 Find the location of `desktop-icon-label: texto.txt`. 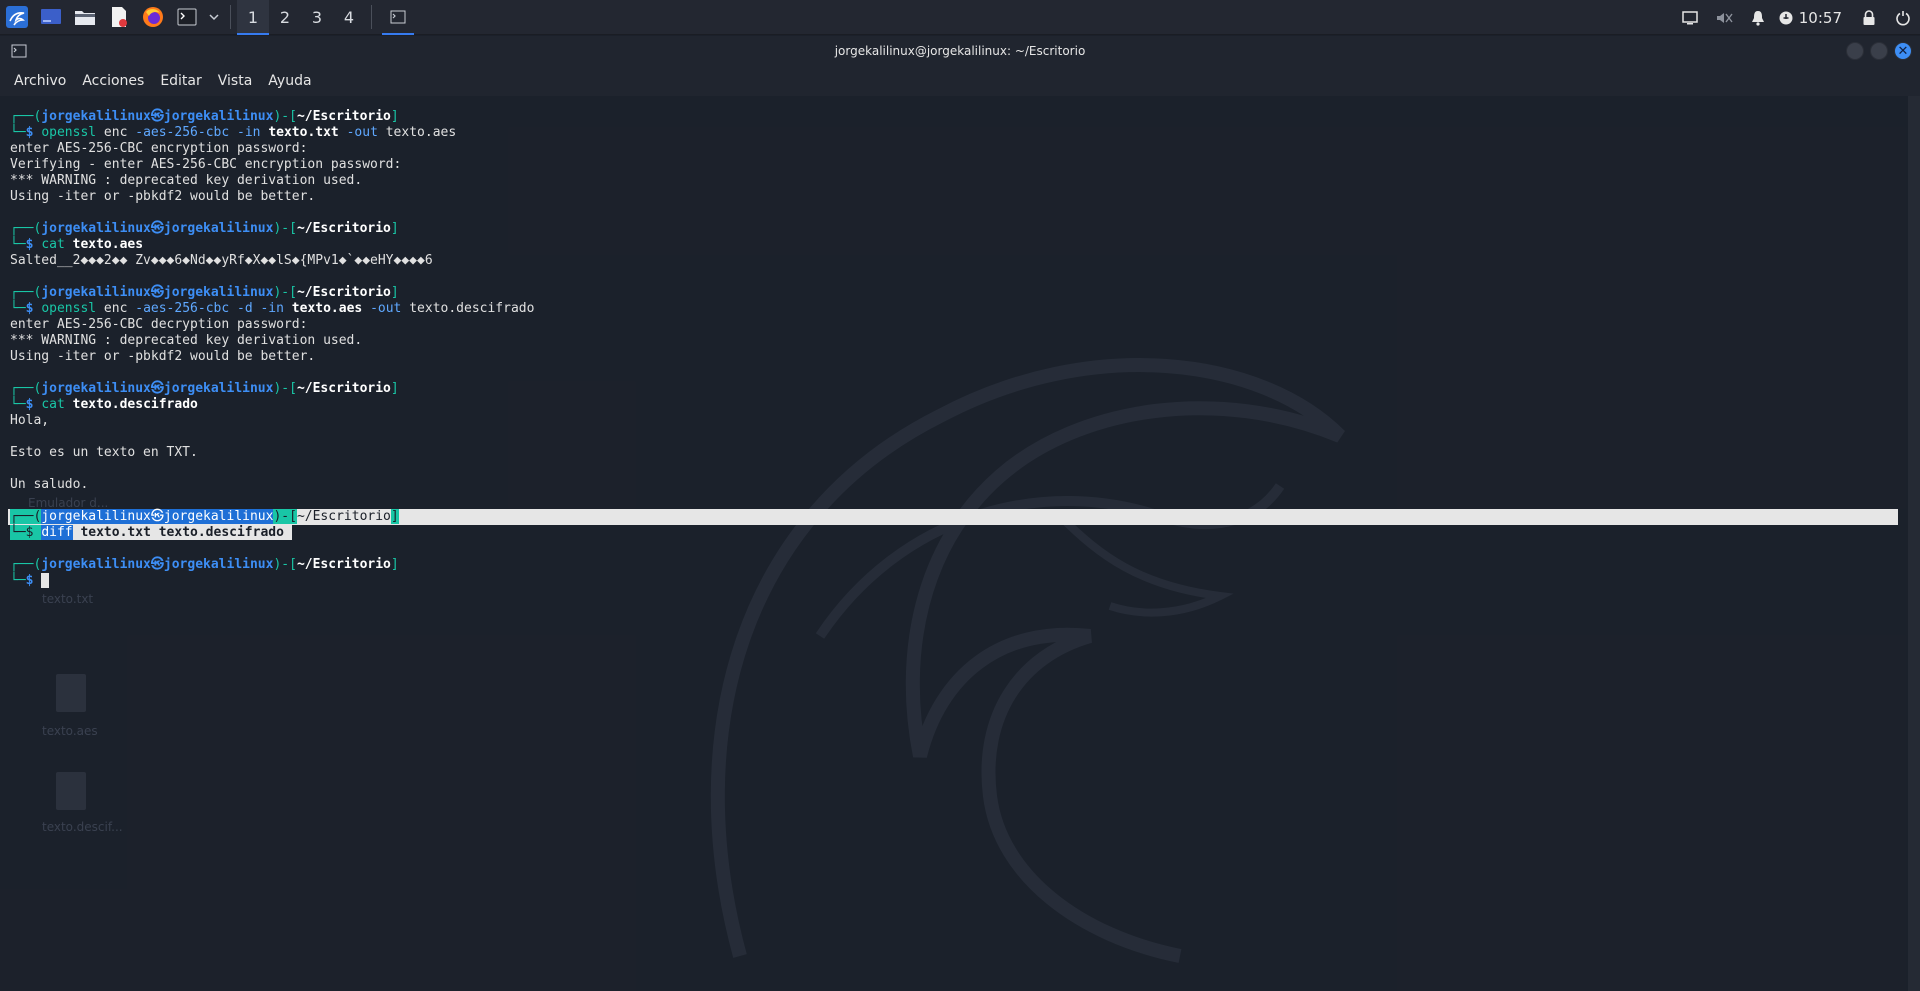

desktop-icon-label: texto.txt is located at coordinates (68, 599).